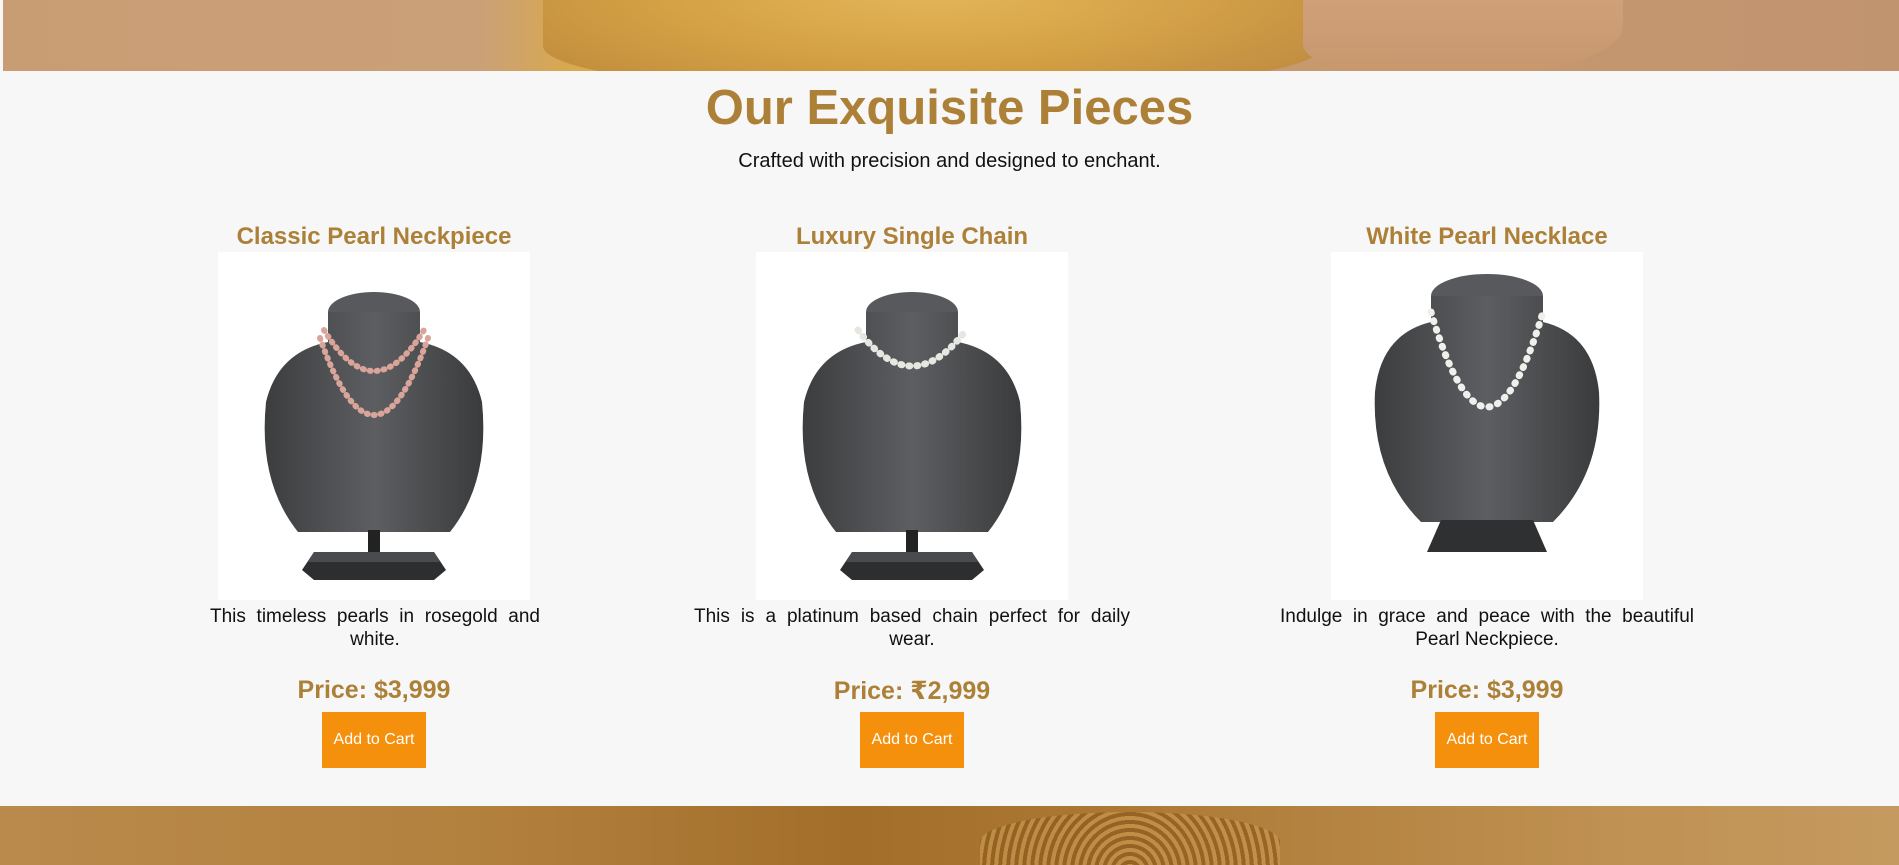  Describe the element at coordinates (912, 691) in the screenshot. I see `product-price: Price: ₹2,999` at that location.